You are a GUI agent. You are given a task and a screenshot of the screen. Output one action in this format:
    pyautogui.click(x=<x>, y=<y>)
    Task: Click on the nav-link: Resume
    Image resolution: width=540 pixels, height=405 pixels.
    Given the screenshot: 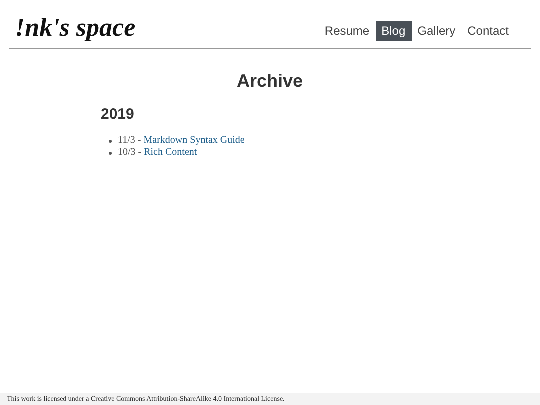 What is the action you would take?
    pyautogui.click(x=347, y=31)
    